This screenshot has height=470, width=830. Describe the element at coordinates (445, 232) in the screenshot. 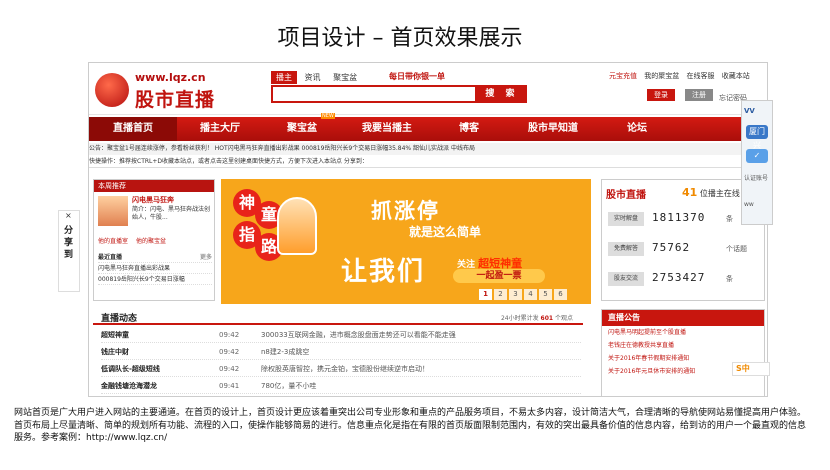

I see `banner-subline: 就是这么简单` at that location.